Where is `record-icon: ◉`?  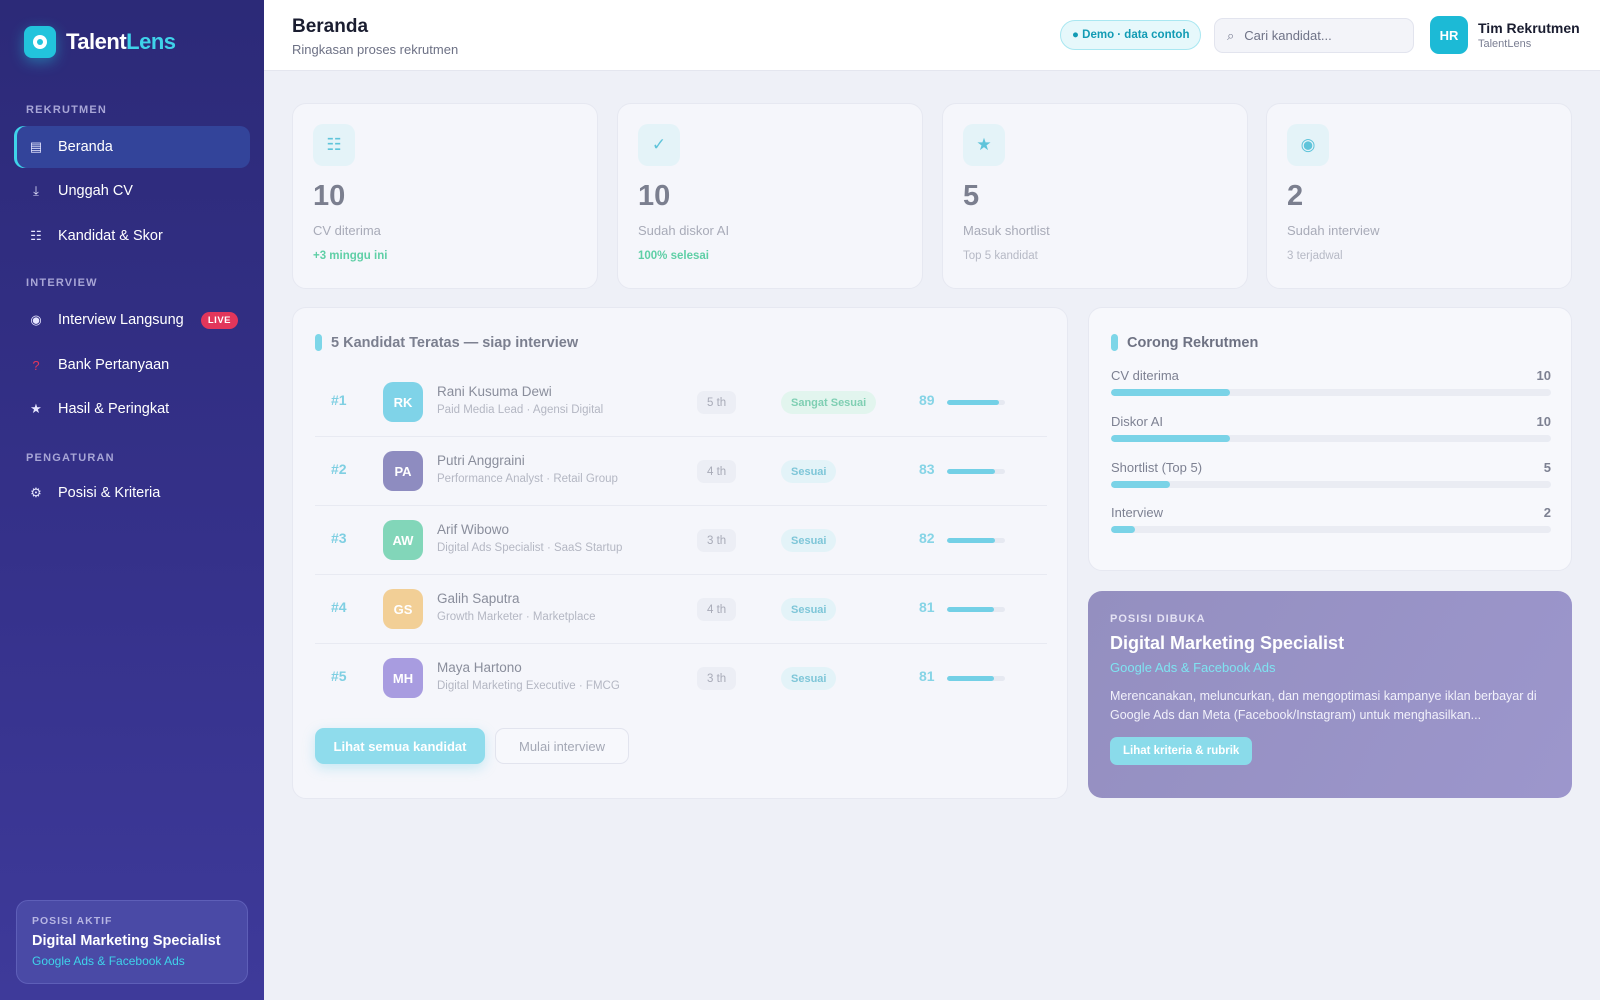 record-icon: ◉ is located at coordinates (36, 319).